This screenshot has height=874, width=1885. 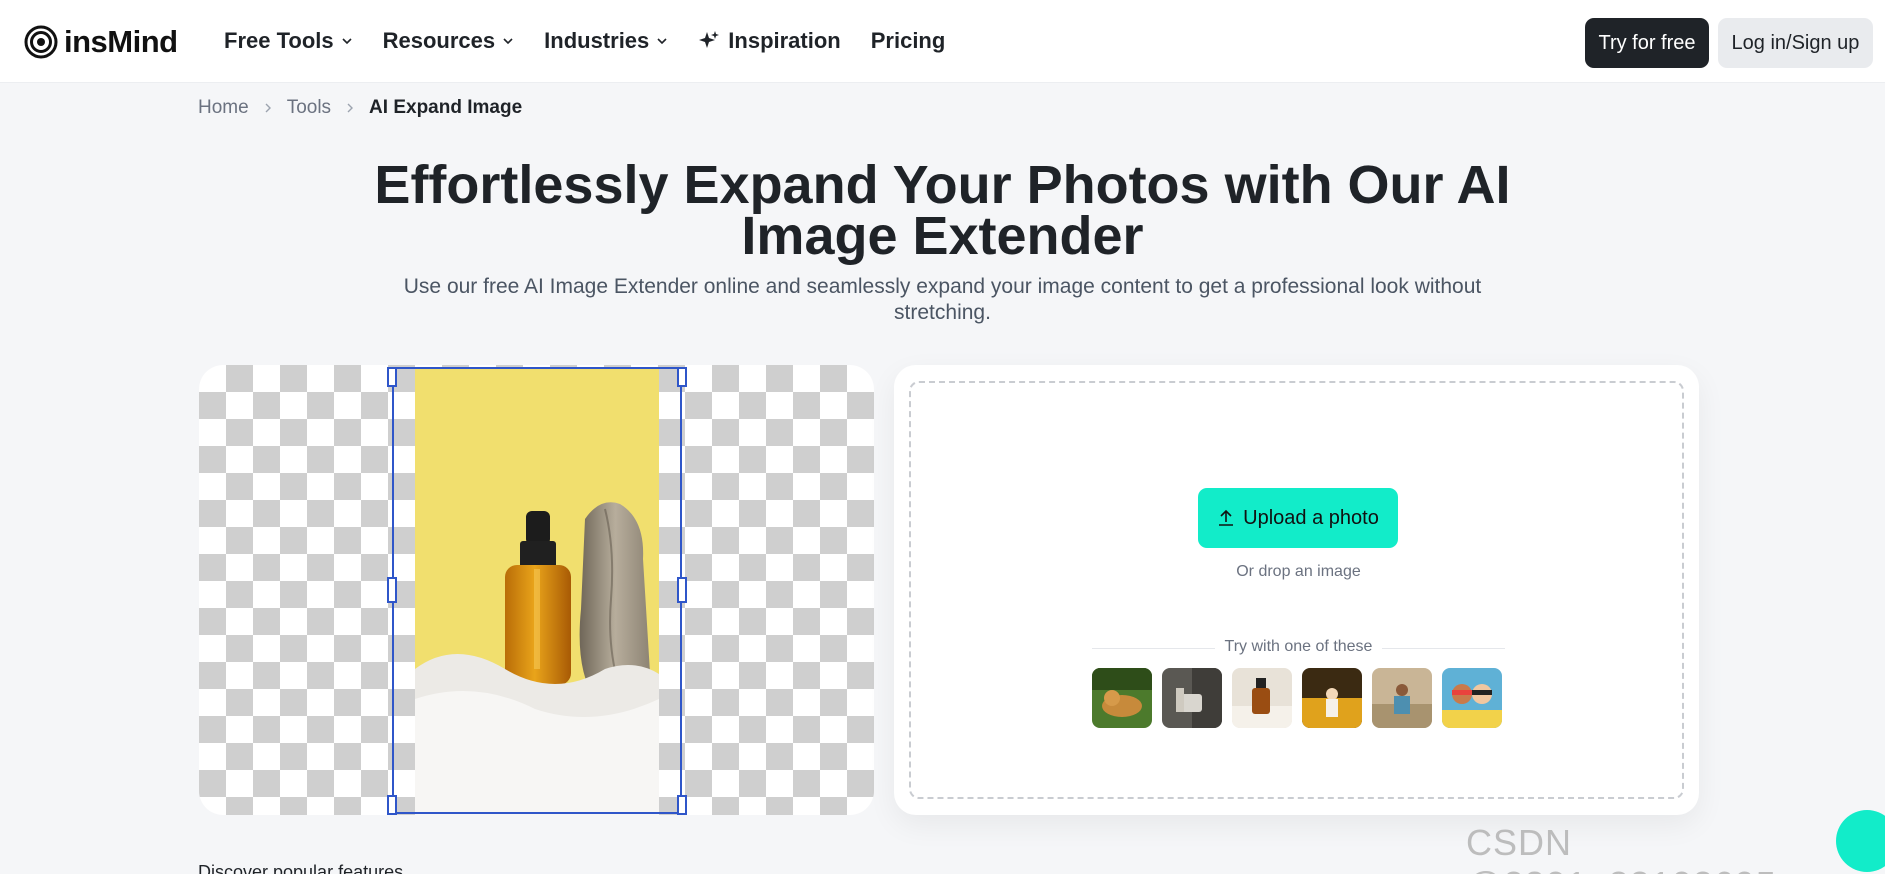 What do you see at coordinates (309, 108) in the screenshot?
I see `breadcrumb-tools: Tools` at bounding box center [309, 108].